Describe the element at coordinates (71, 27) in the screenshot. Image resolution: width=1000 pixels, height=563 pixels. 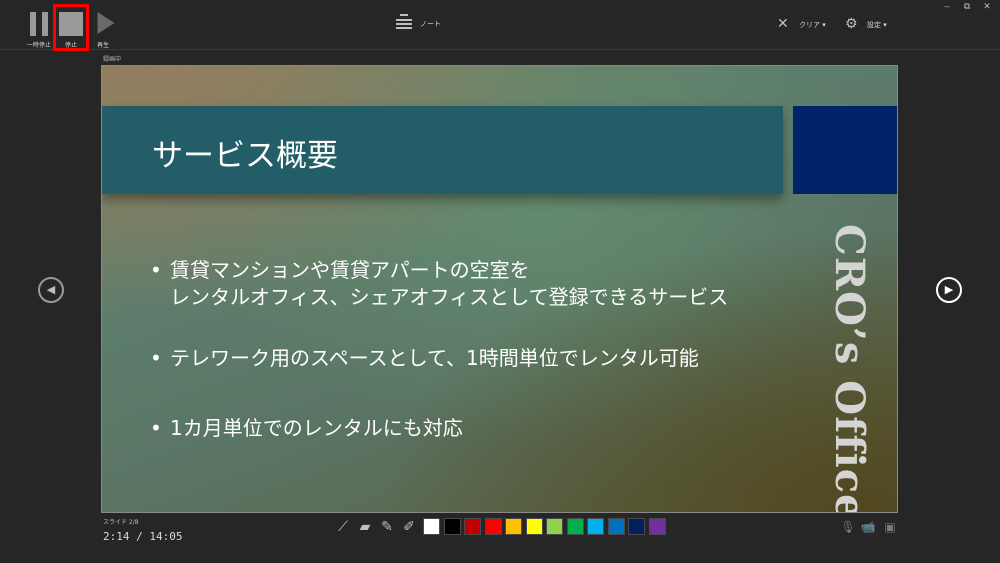
I see `stop-button-highlight` at that location.